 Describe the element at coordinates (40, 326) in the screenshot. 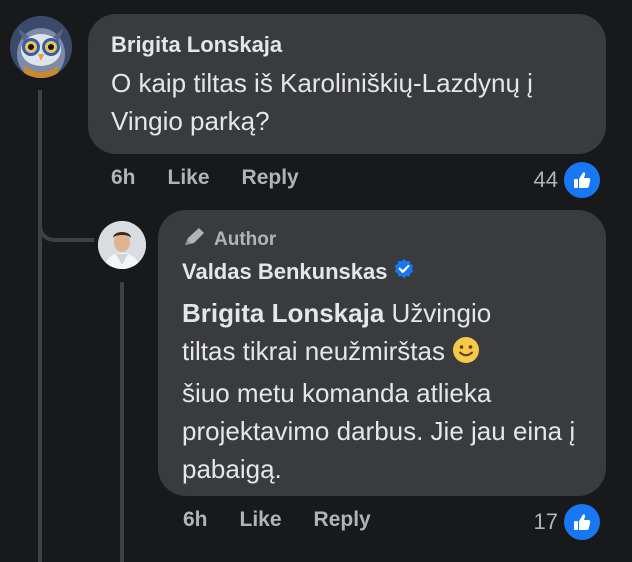

I see `thread-line` at that location.